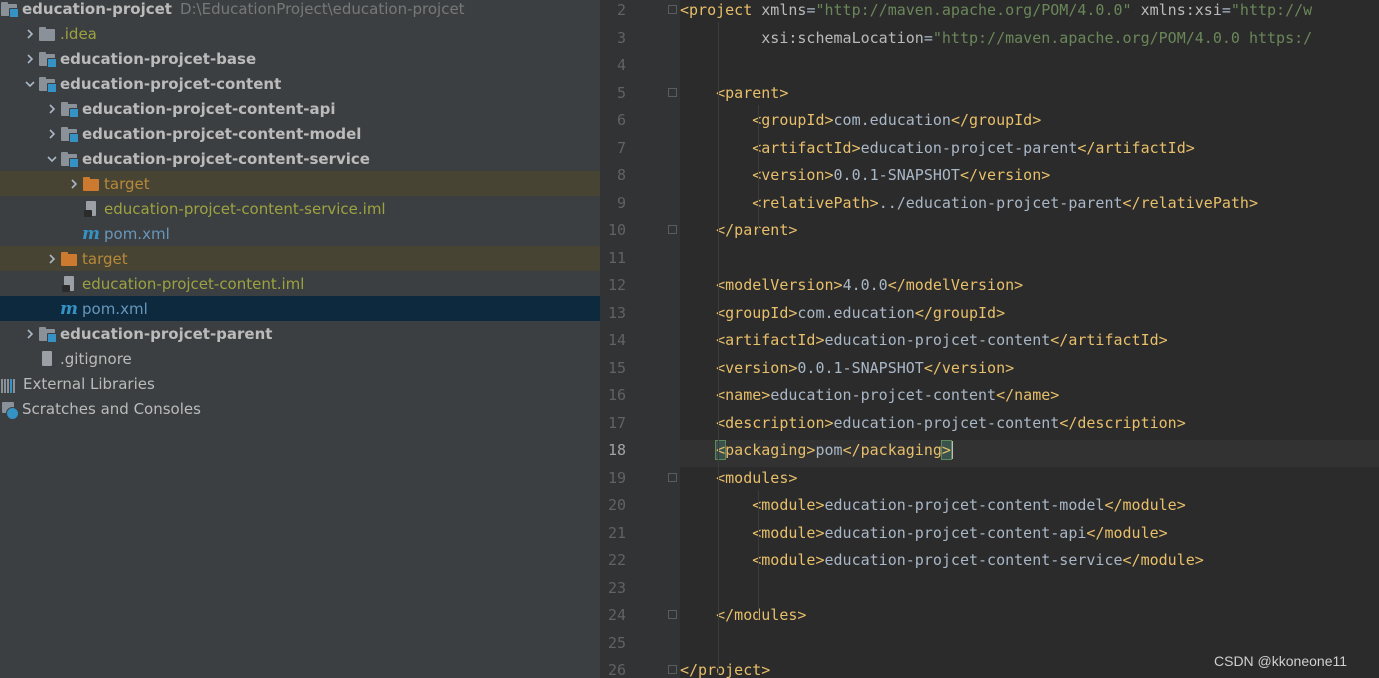 Image resolution: width=1379 pixels, height=678 pixels. What do you see at coordinates (105, 258) in the screenshot?
I see `tree-item-label: target` at bounding box center [105, 258].